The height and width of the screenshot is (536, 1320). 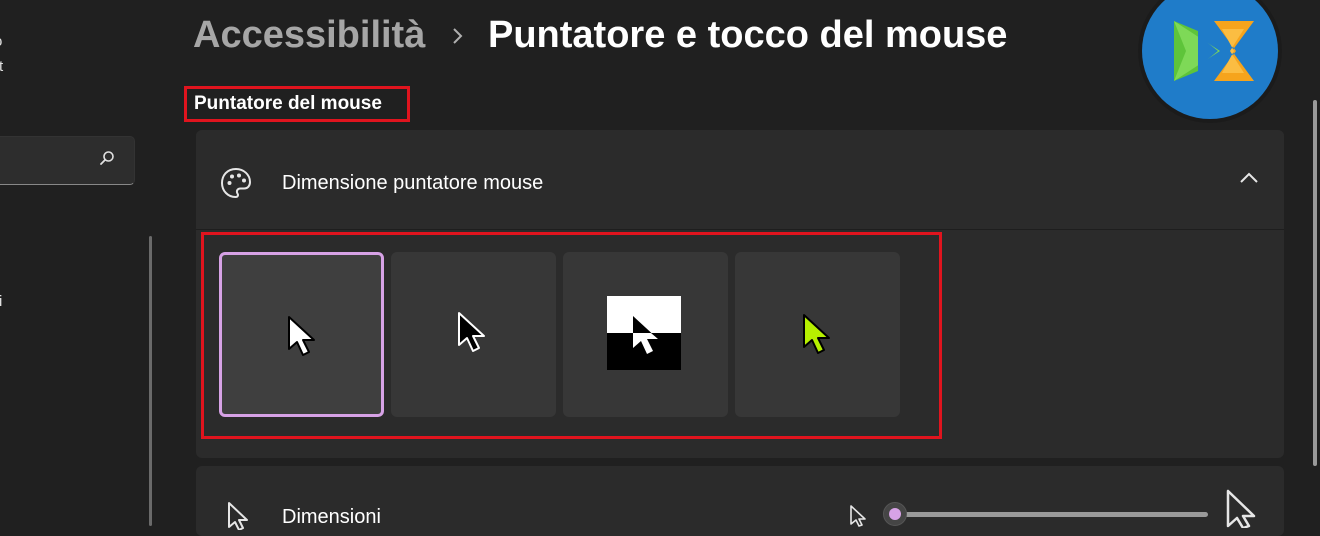 I want to click on sidebar-user-name: o, so click(x=1, y=41).